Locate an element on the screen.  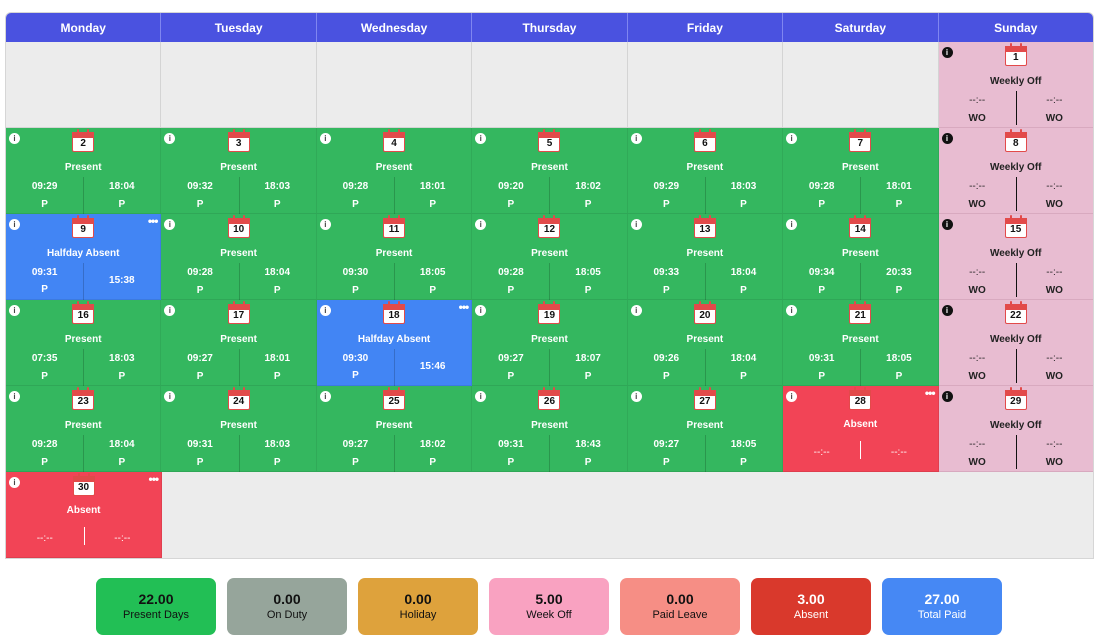
day-cell-15: i 15 Weekly Off --:-- --:-- WO WO is located at coordinates (1015, 257).